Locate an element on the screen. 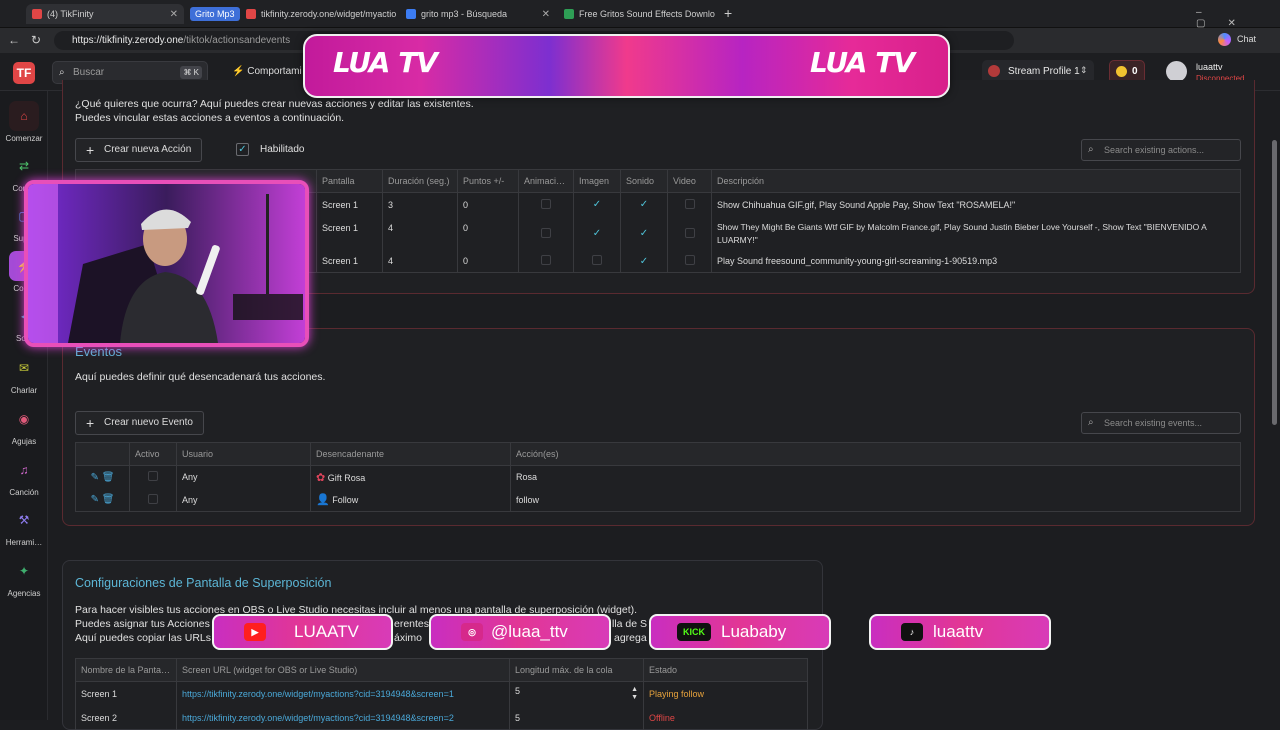 This screenshot has width=1280, height=730. cell-action: follow is located at coordinates (875, 500).